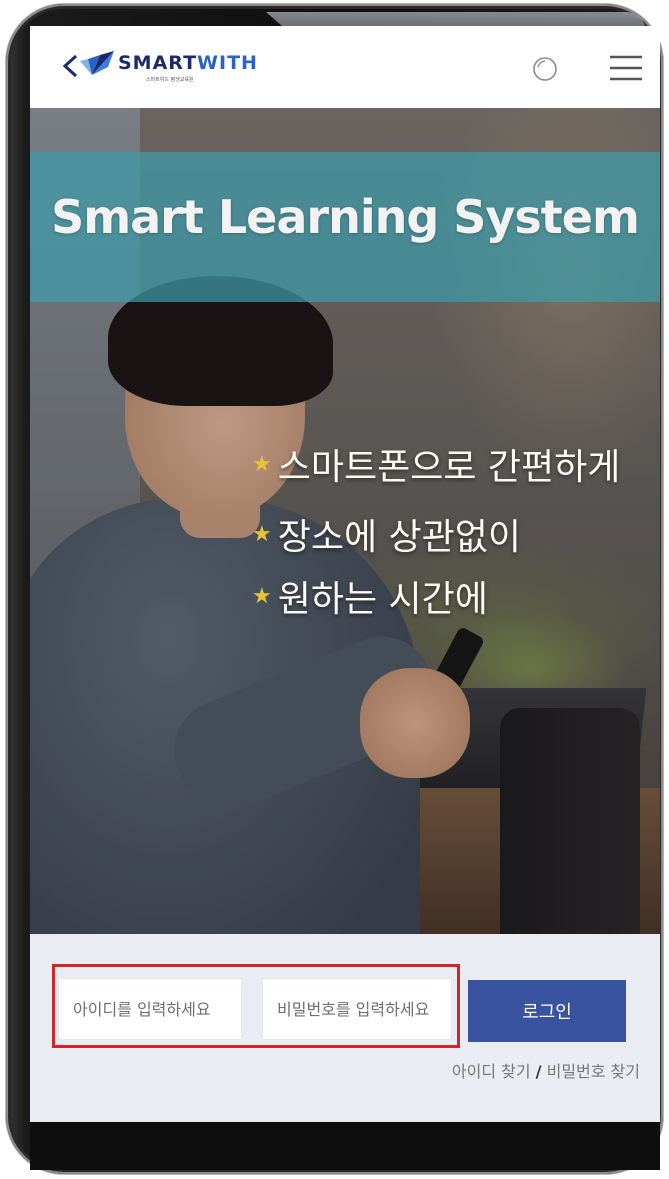  I want to click on logo-wordmark: SMARTWITH, so click(188, 63).